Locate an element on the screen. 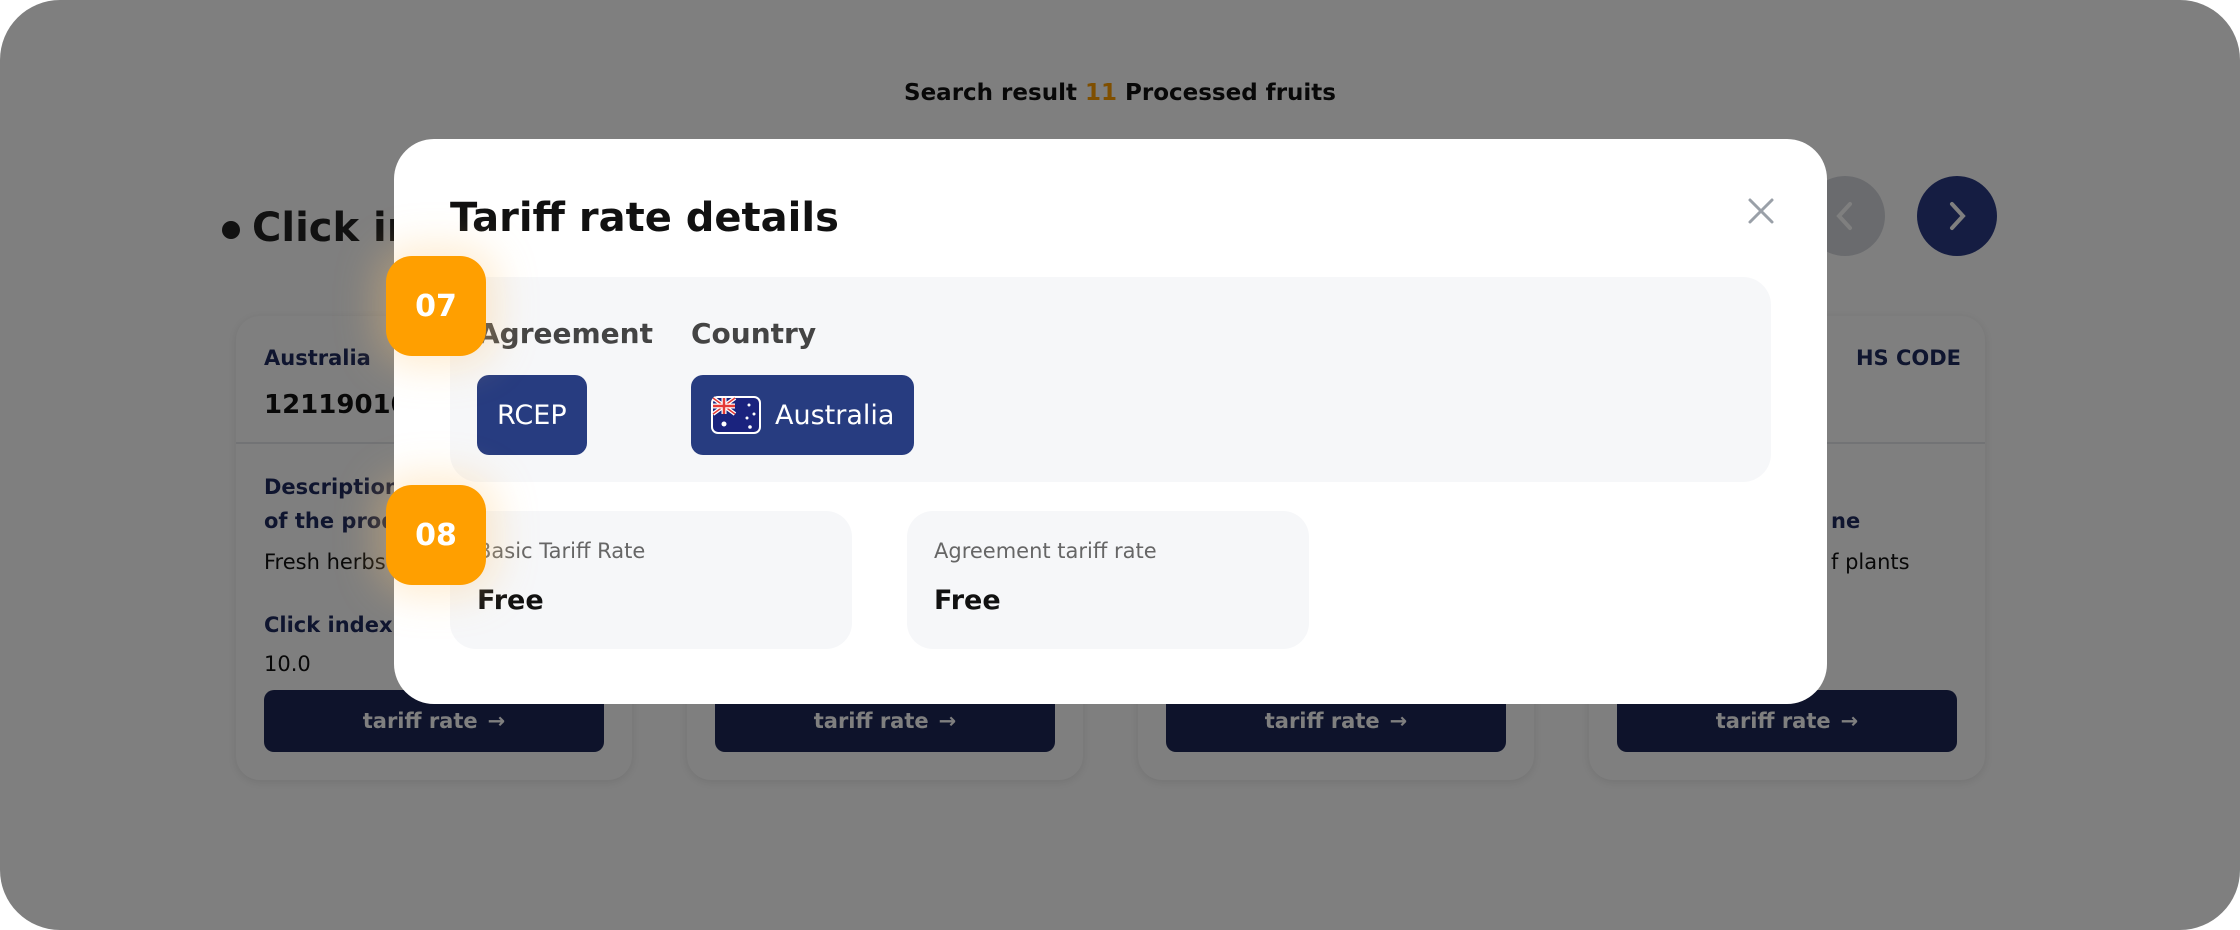 The image size is (2240, 930). step-badge-07: 07 is located at coordinates (436, 306).